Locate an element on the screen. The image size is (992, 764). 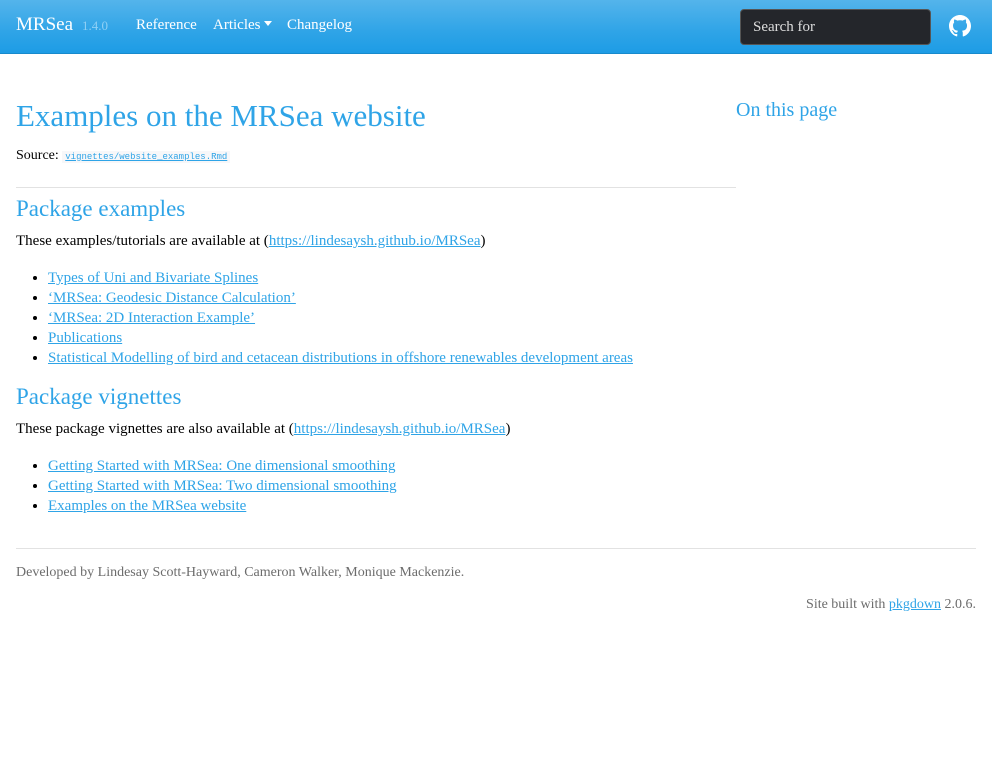
source-file-link: vignettes/website_examples.Rmd is located at coordinates (146, 155).